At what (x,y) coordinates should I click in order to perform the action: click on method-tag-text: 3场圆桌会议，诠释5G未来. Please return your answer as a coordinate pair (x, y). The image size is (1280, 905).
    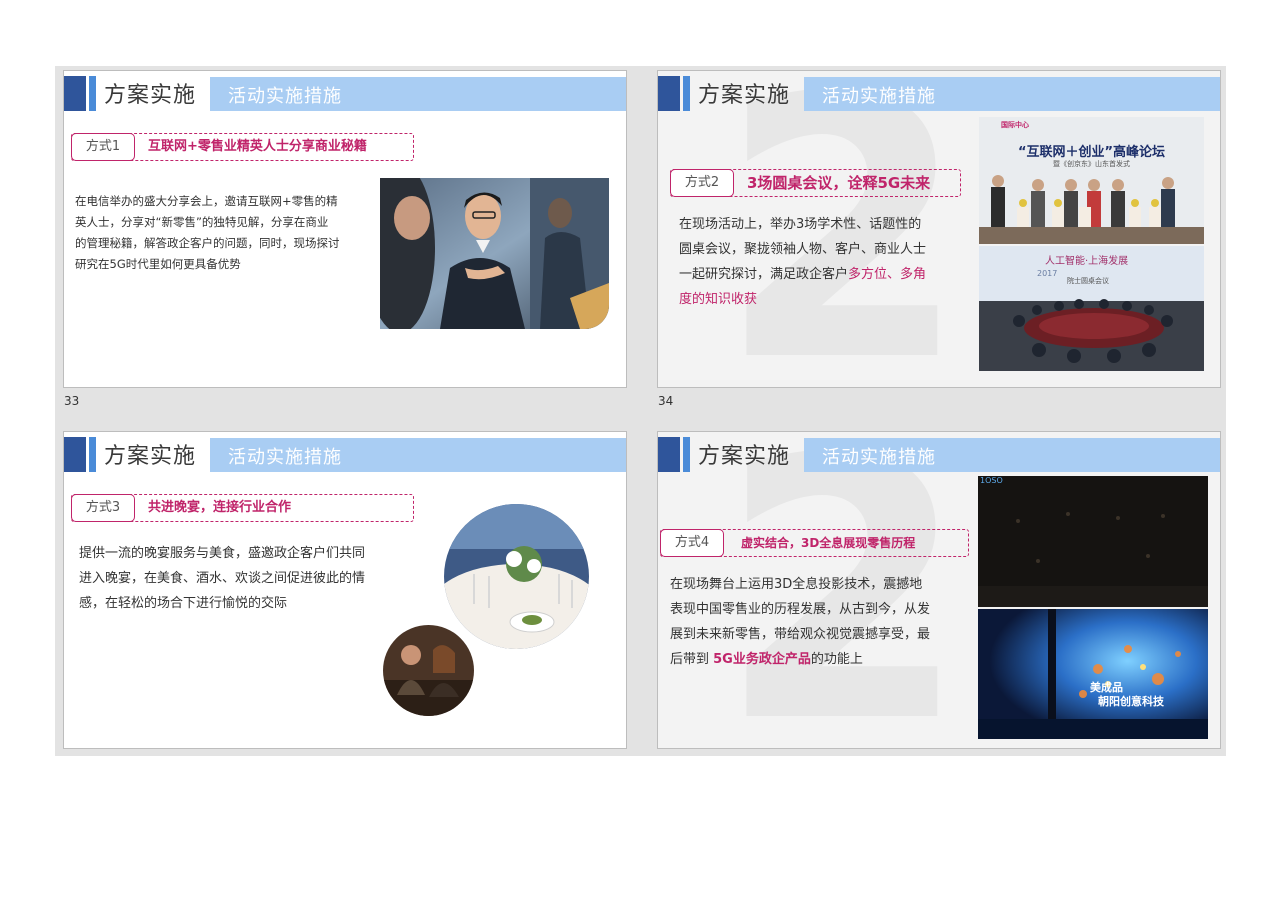
    Looking at the image, I should click on (839, 183).